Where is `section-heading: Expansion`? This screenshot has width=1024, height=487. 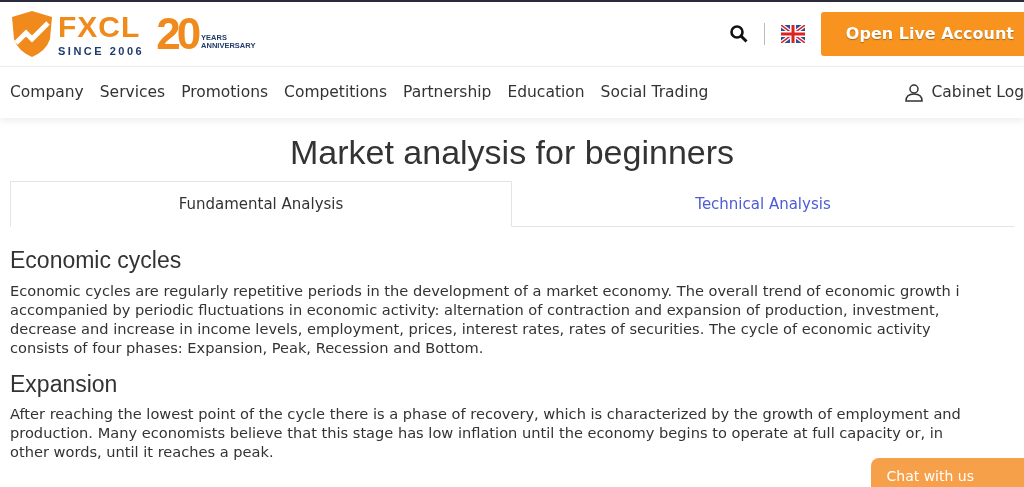
section-heading: Expansion is located at coordinates (64, 384).